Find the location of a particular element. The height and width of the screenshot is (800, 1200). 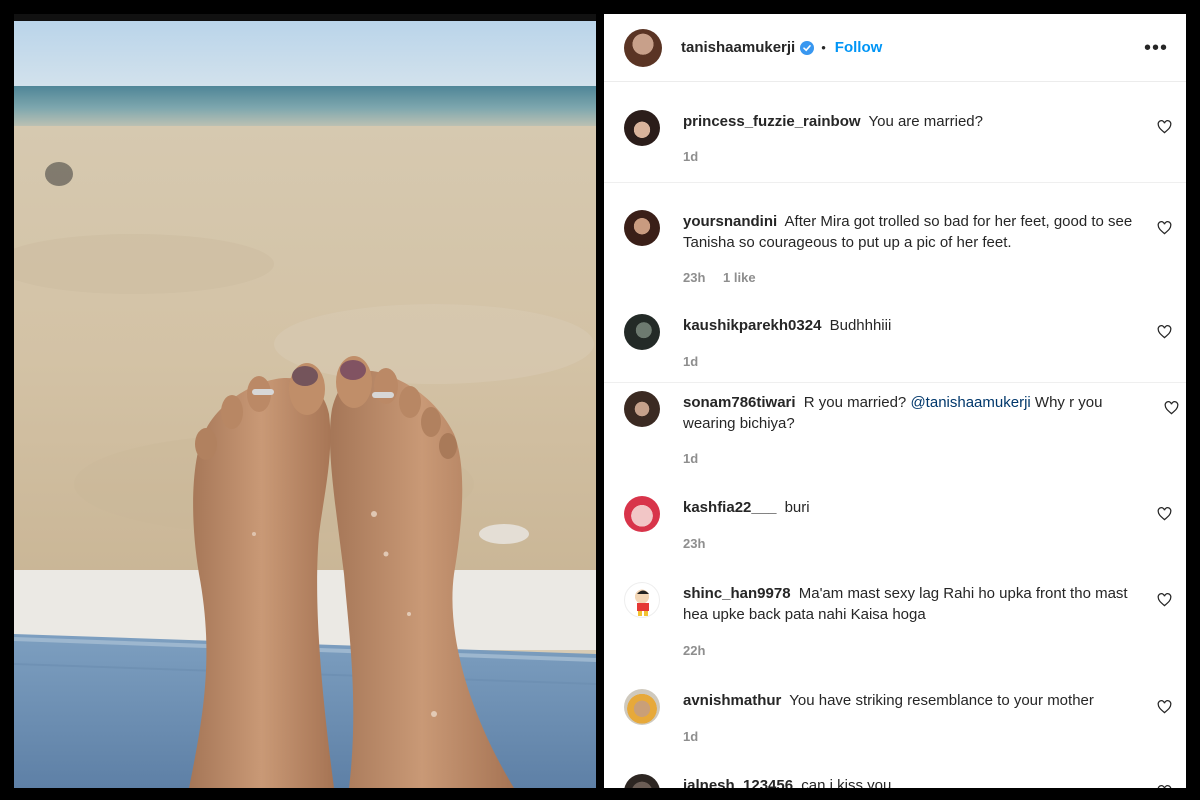

comment-text: R you married? is located at coordinates (855, 402).